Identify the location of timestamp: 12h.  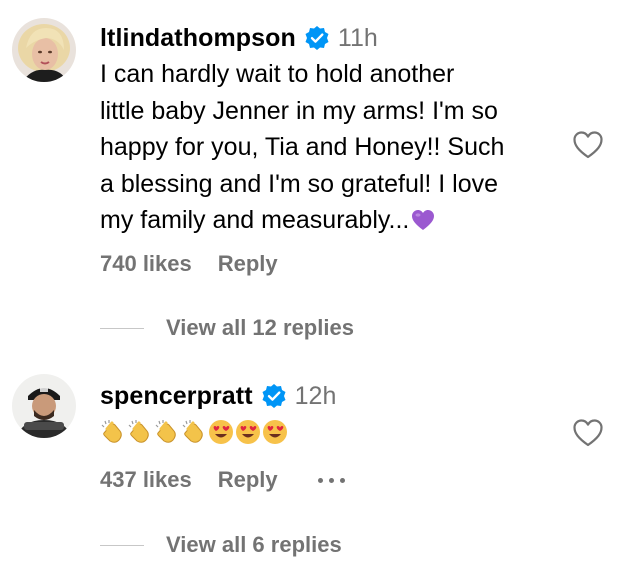
(315, 395).